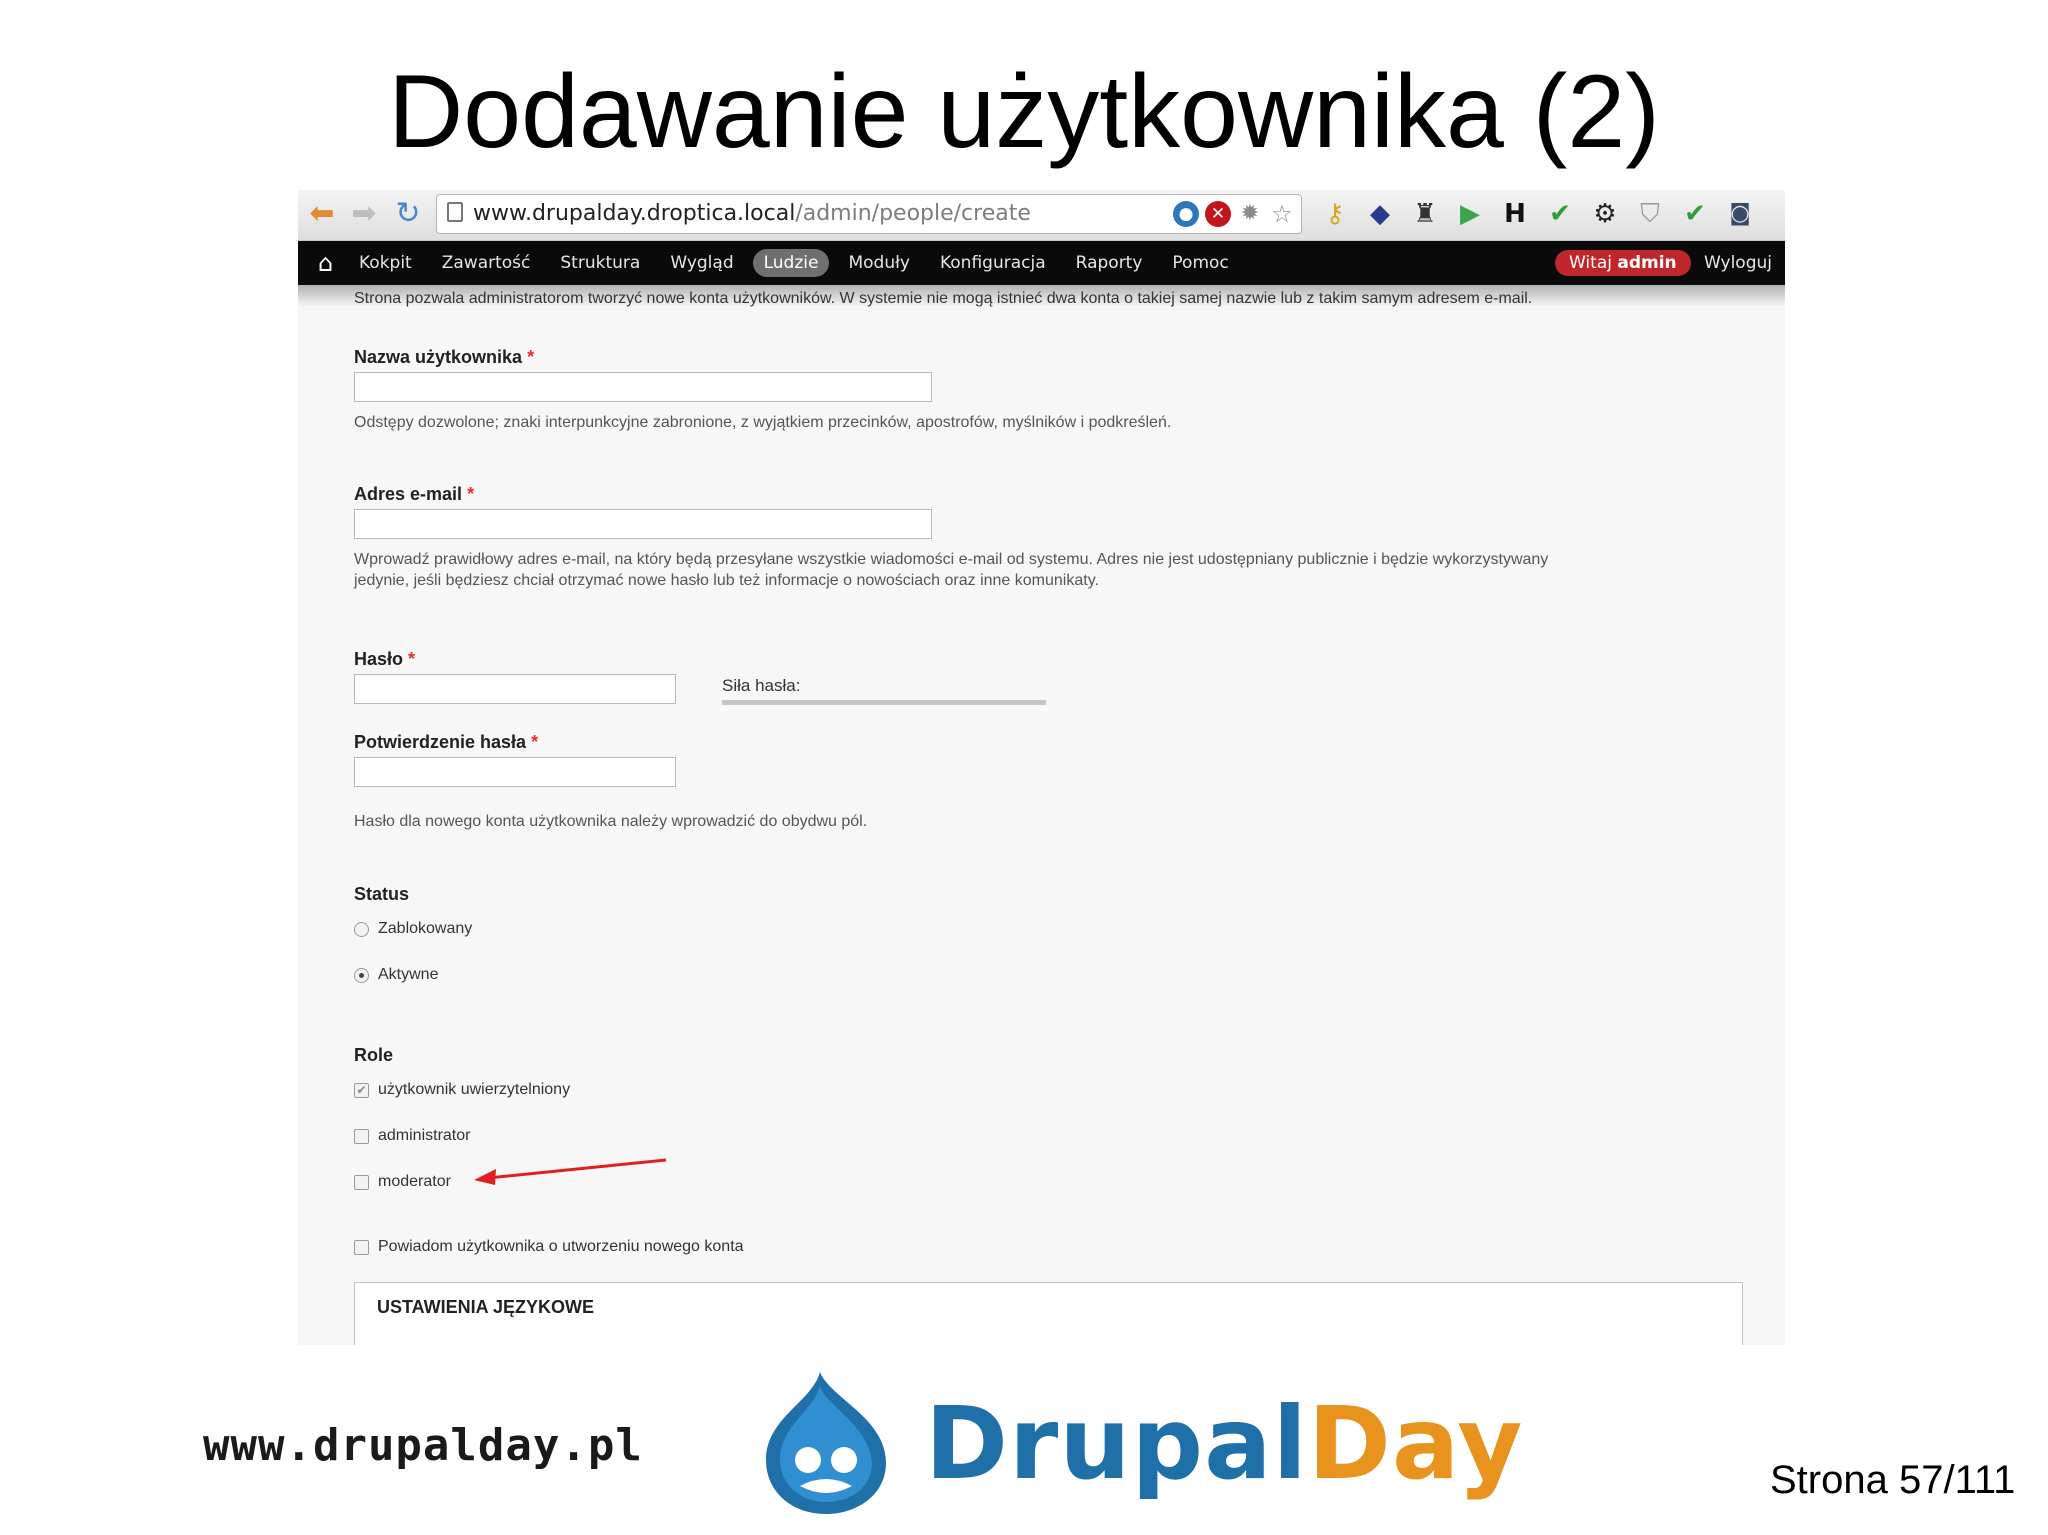  Describe the element at coordinates (826, 1443) in the screenshot. I see `drupal-drop-logo` at that location.